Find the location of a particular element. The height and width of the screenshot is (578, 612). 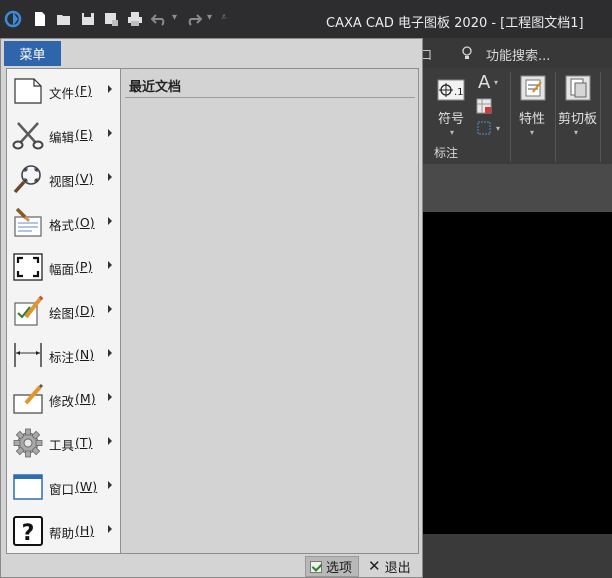

window-title: CAXA CAD 电子图板 2020 - [工程图文档1] is located at coordinates (455, 23).